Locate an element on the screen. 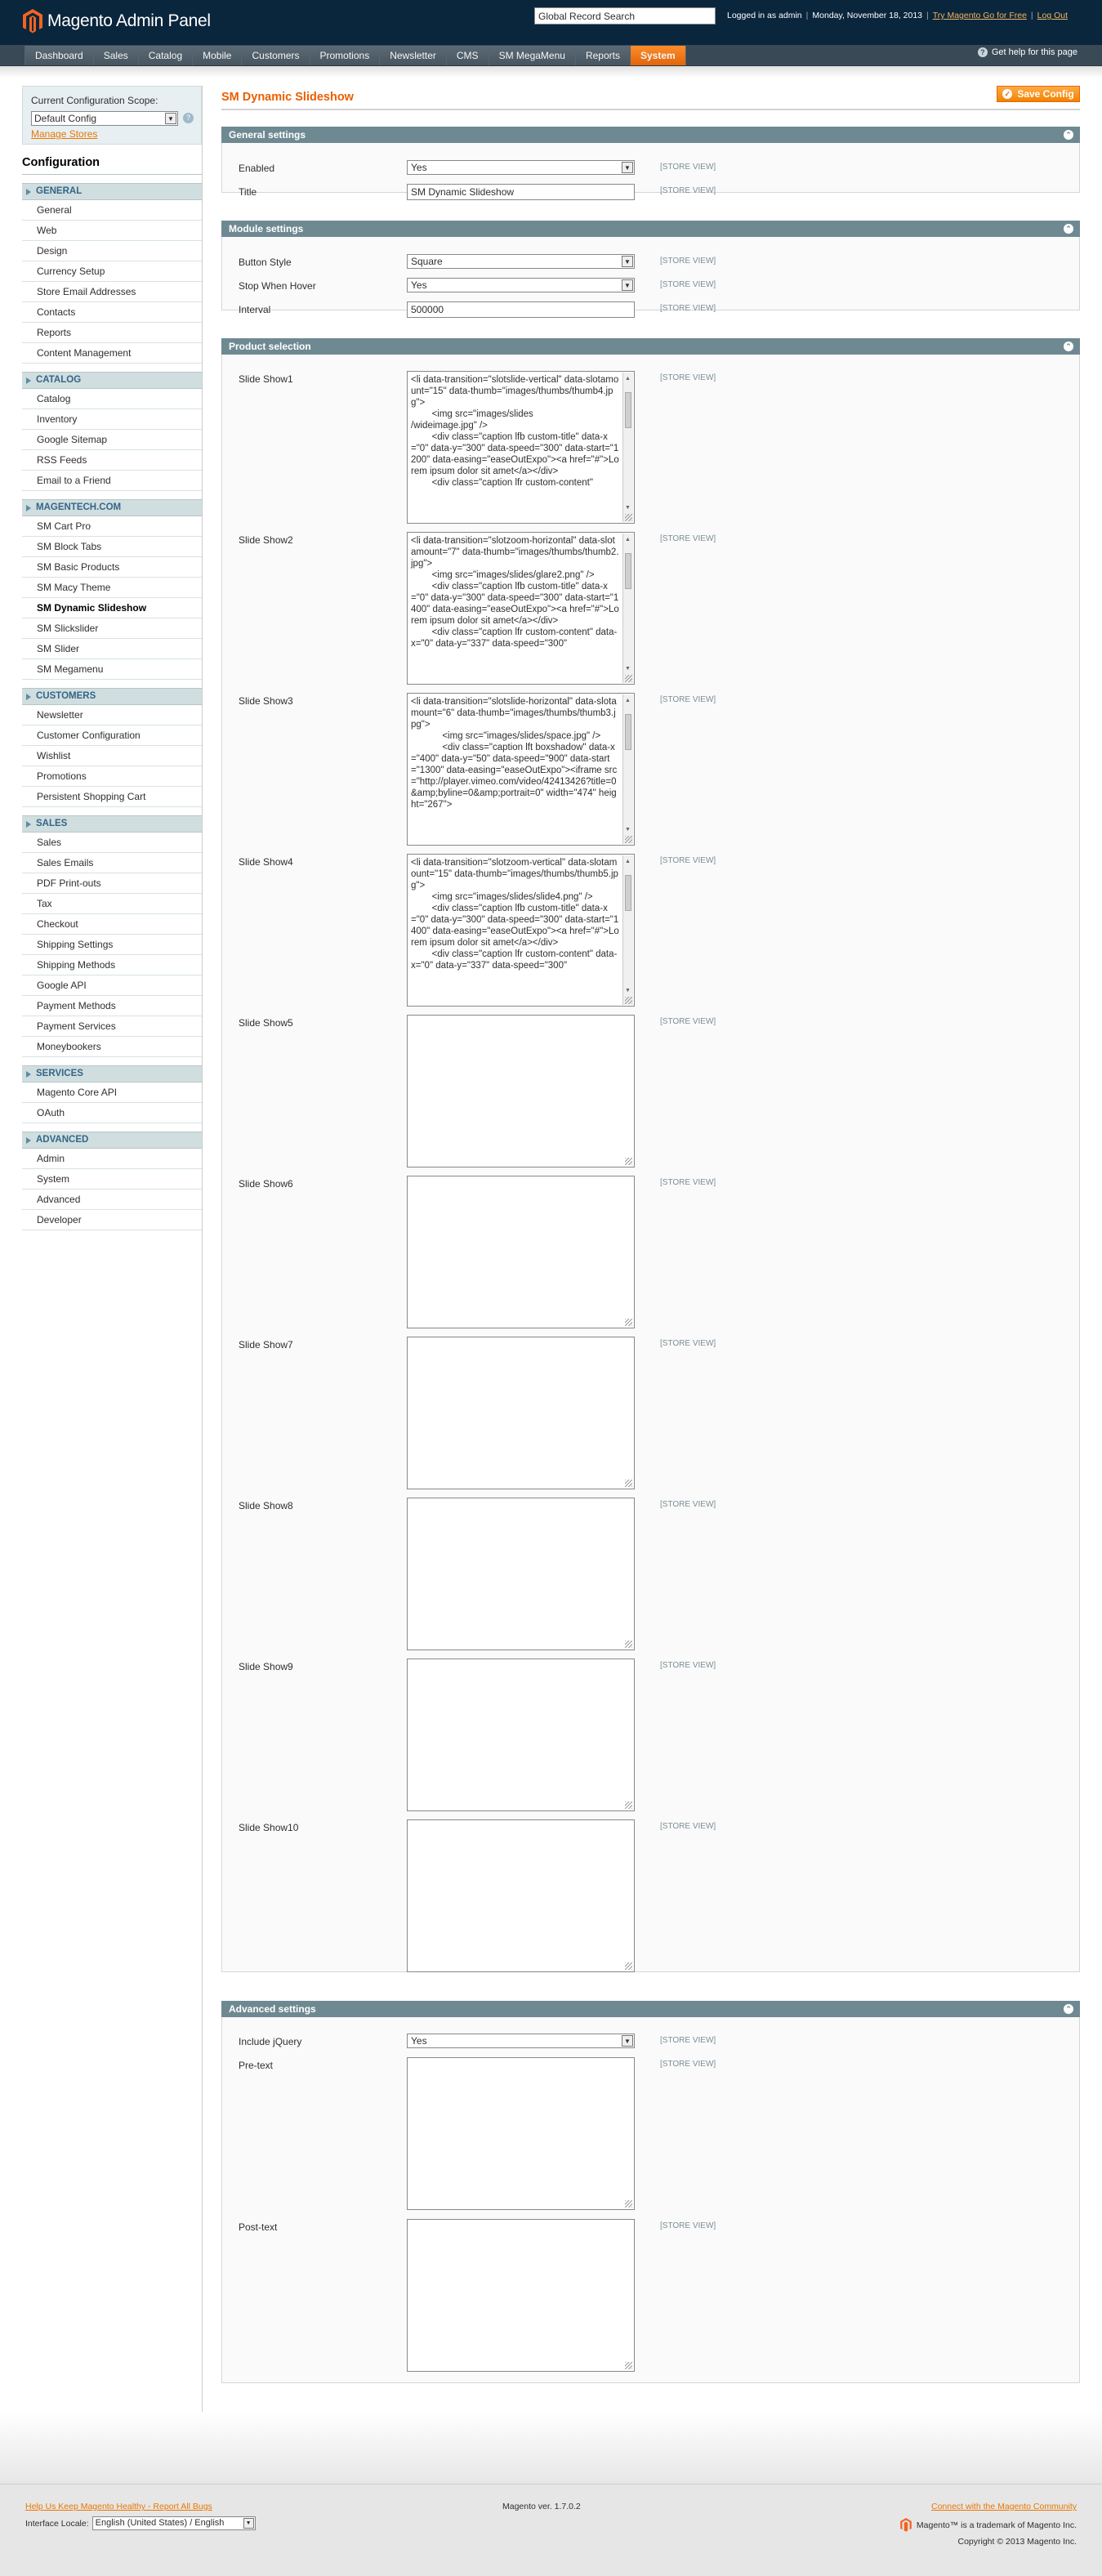  locale-select: English (United States) / English ▼ is located at coordinates (173, 2523).